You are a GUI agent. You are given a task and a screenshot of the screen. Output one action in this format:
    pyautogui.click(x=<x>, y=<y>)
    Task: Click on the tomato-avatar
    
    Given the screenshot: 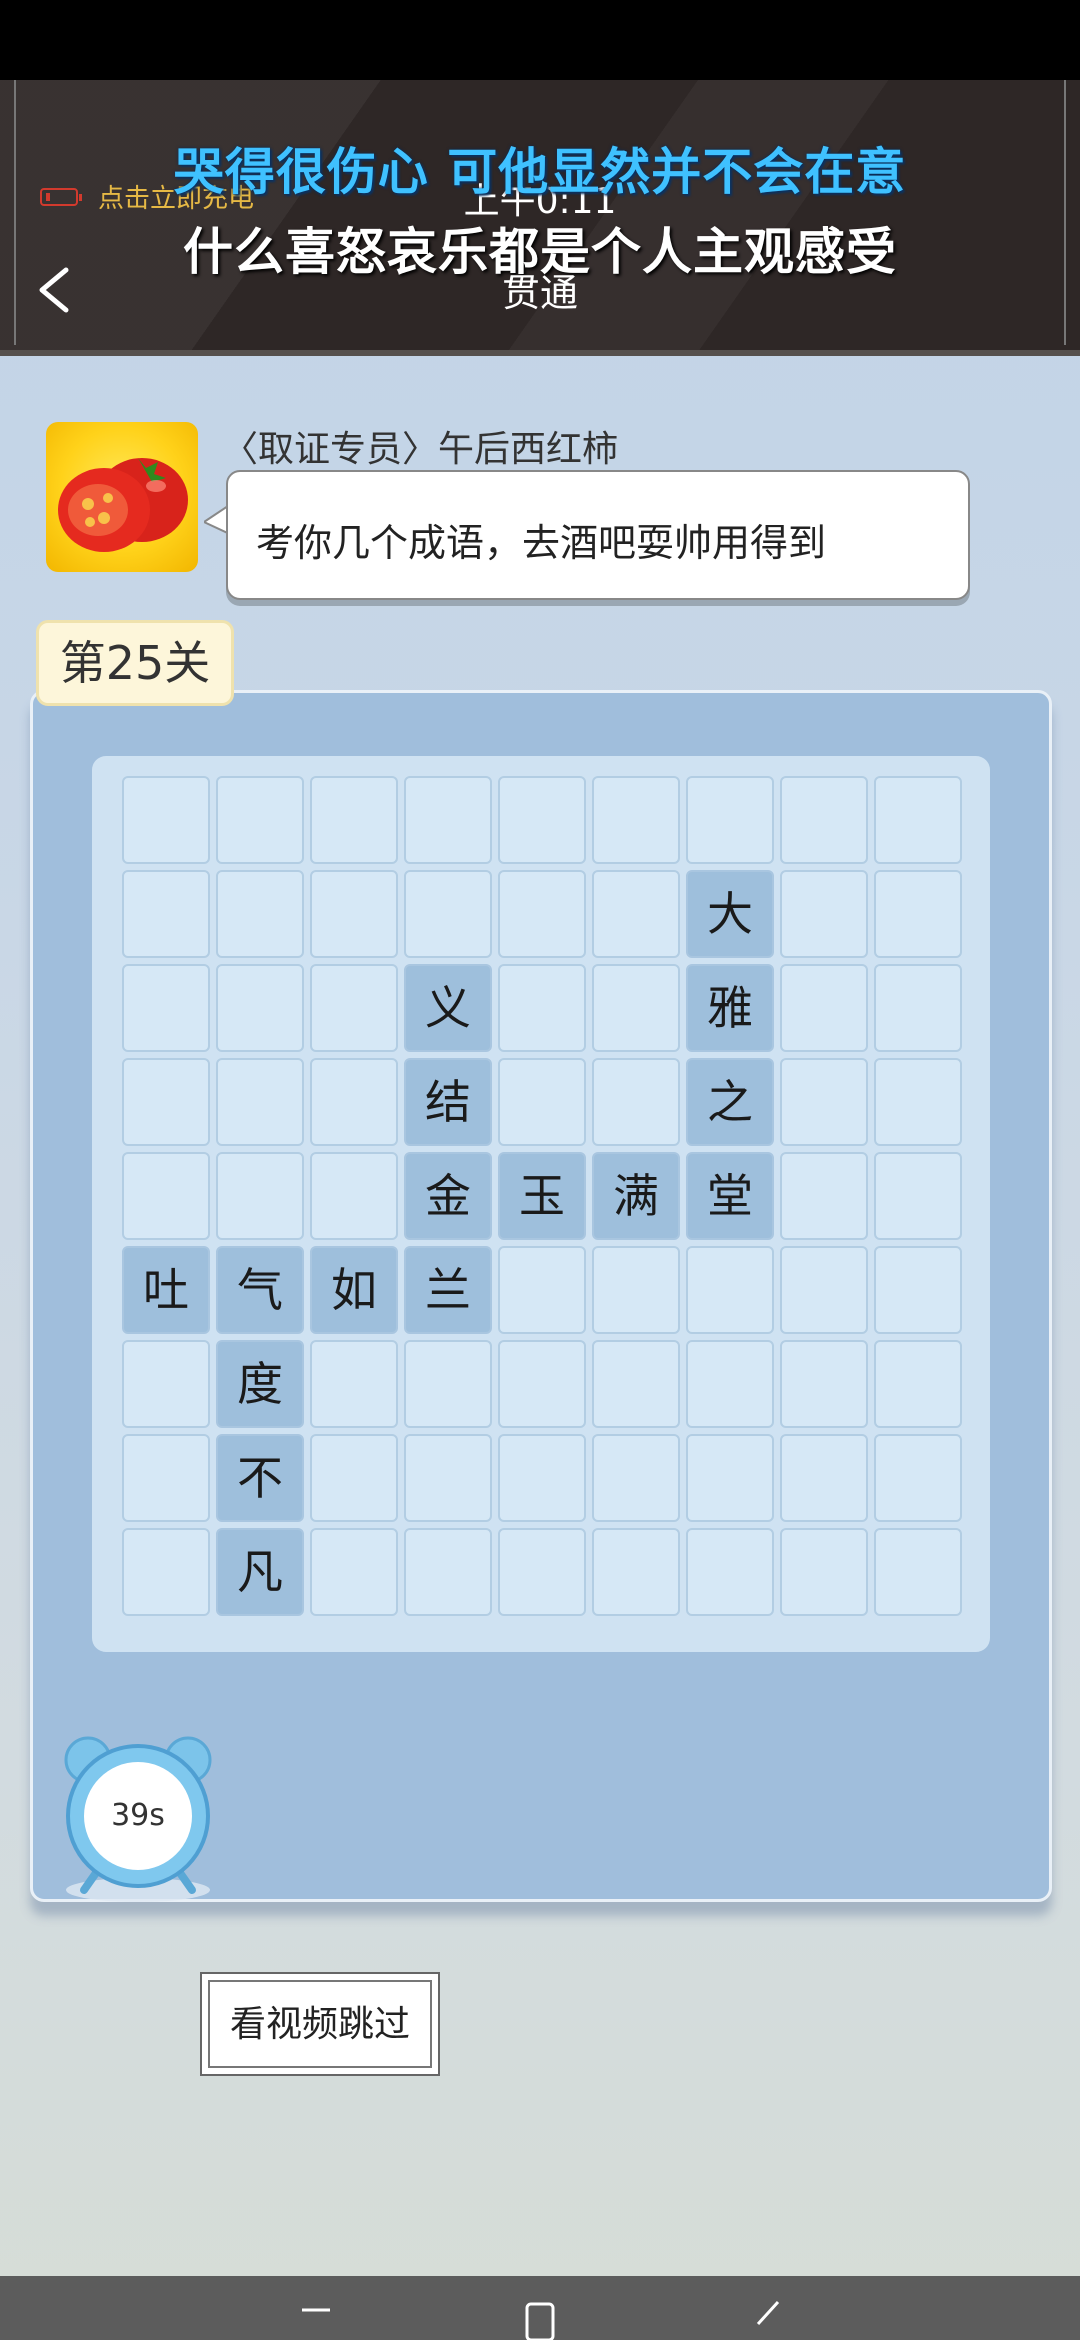 What is the action you would take?
    pyautogui.click(x=122, y=497)
    